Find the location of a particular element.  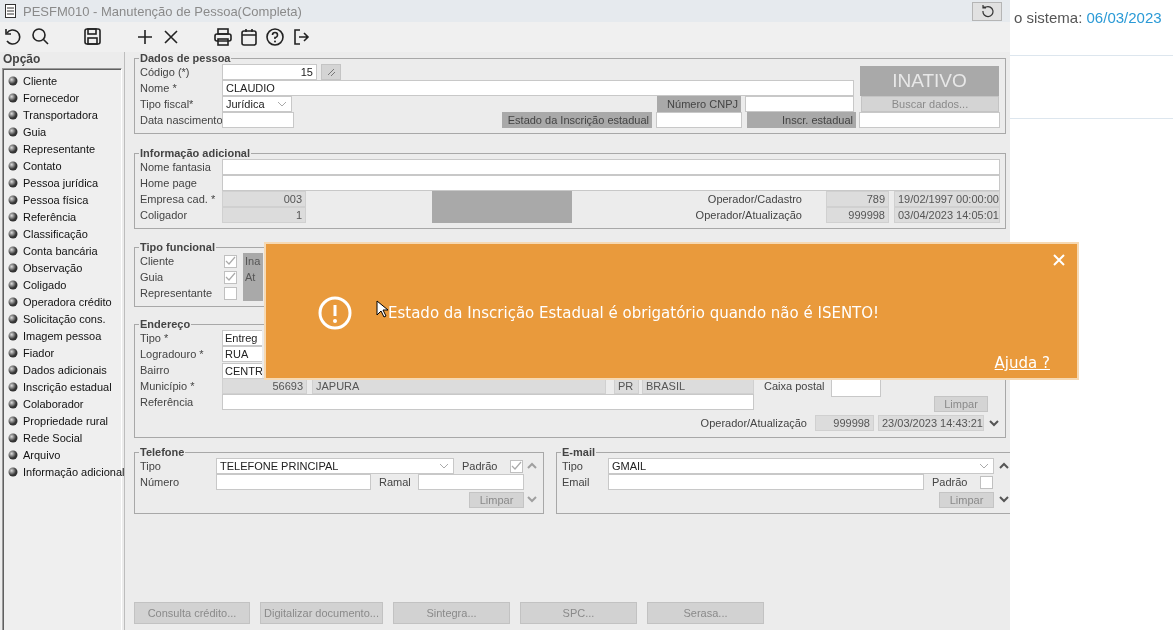

sidebar-item: Dados adicionais is located at coordinates (64, 369).